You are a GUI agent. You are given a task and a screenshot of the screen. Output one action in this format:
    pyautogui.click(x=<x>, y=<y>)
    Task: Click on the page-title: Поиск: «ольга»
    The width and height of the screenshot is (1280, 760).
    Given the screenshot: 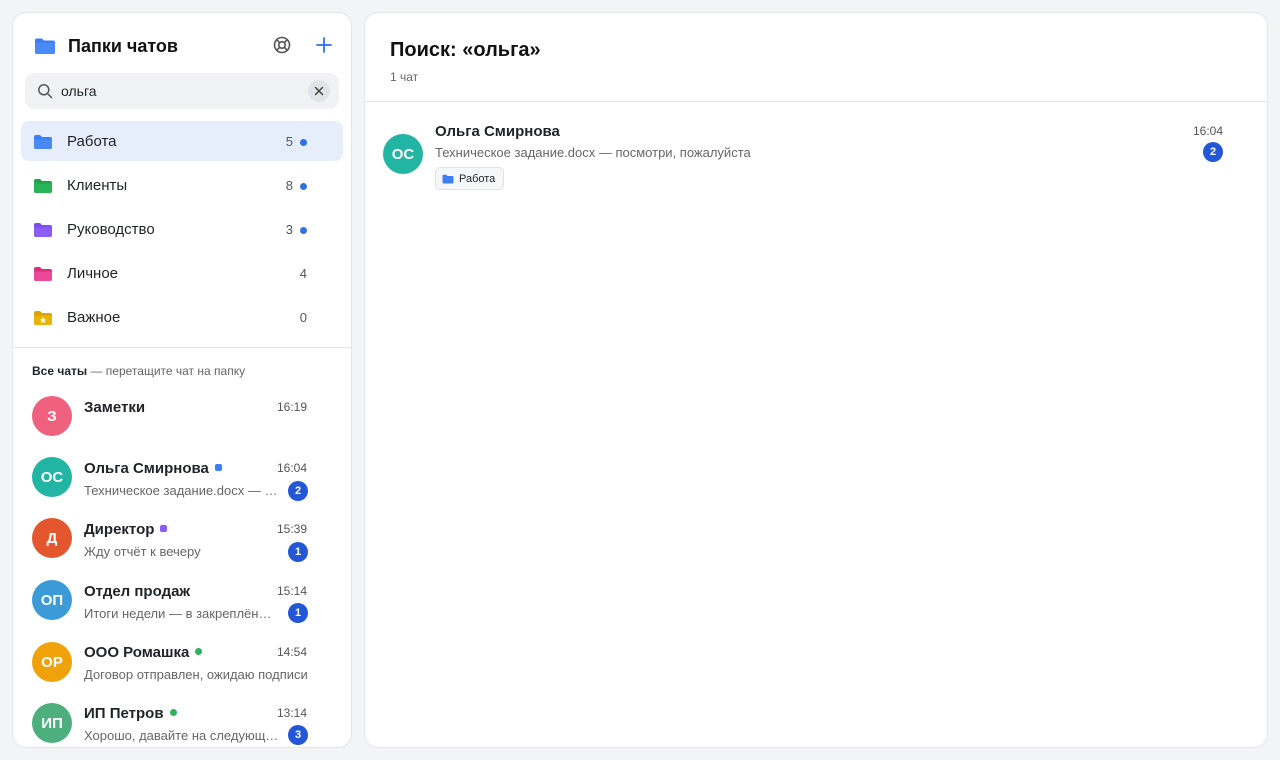 What is the action you would take?
    pyautogui.click(x=465, y=50)
    